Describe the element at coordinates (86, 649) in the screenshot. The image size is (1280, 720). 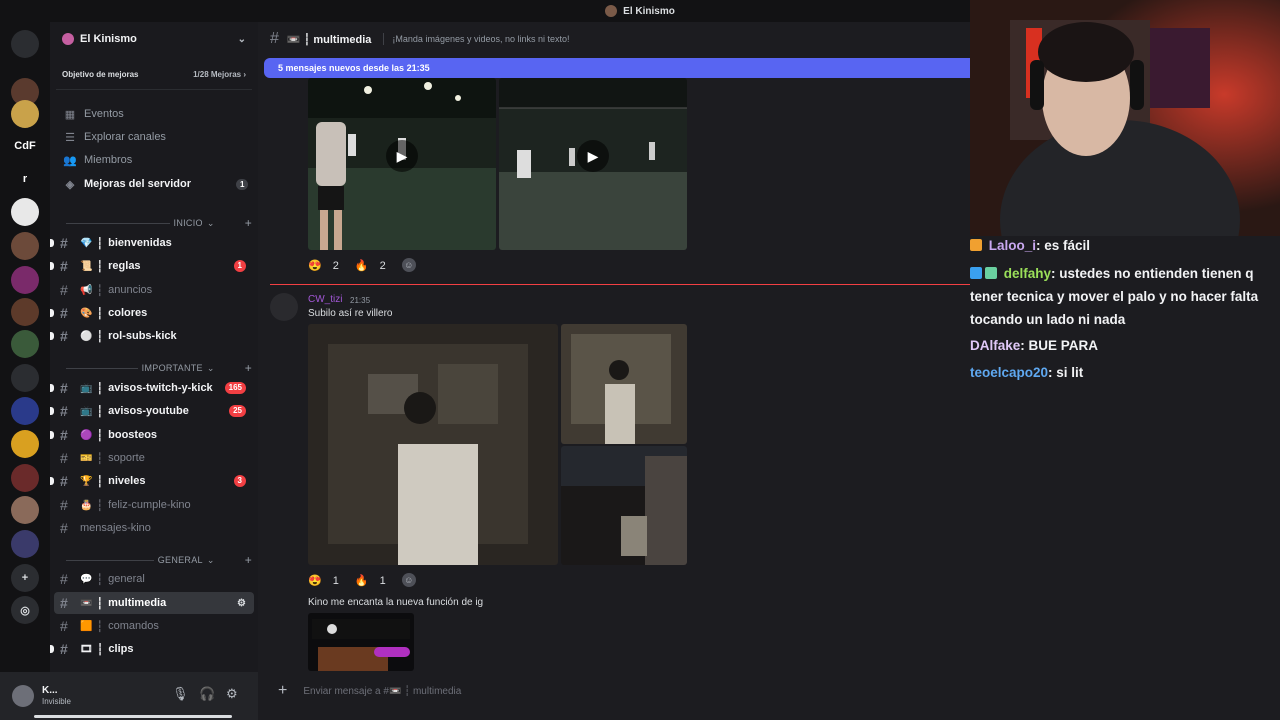
I see `channel-emoji-icon: 🎞` at that location.